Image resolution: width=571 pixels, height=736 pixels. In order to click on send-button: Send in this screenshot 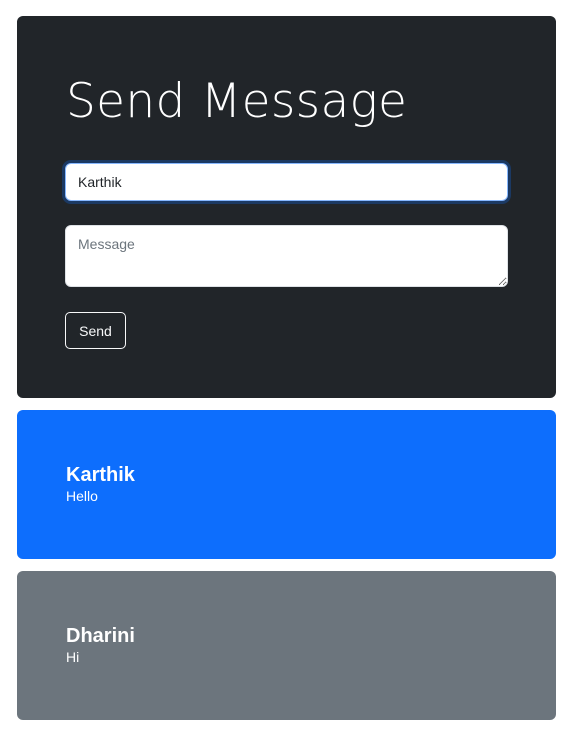, I will do `click(95, 330)`.